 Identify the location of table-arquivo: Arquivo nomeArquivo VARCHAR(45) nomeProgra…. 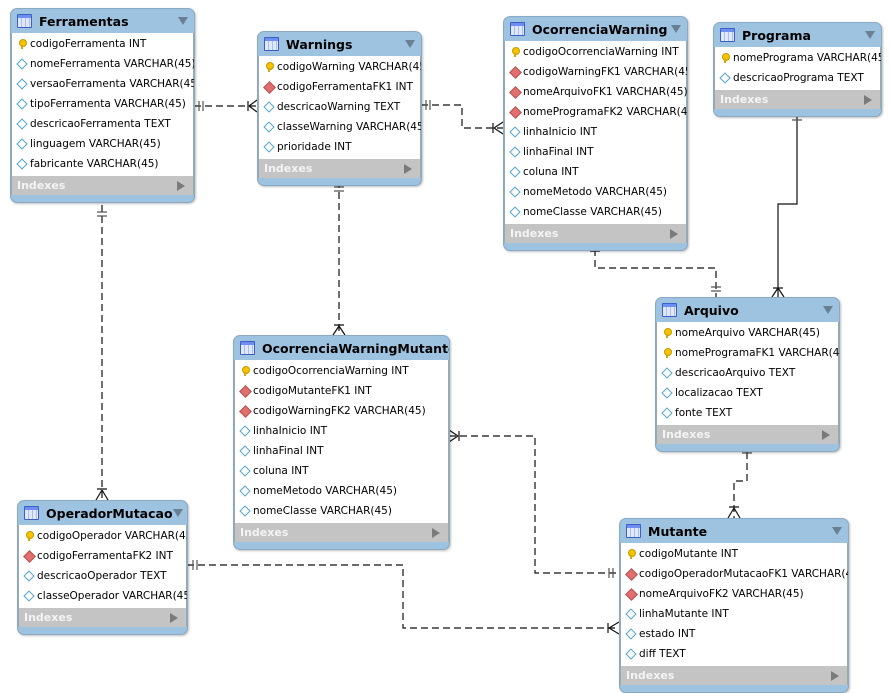
(747, 374).